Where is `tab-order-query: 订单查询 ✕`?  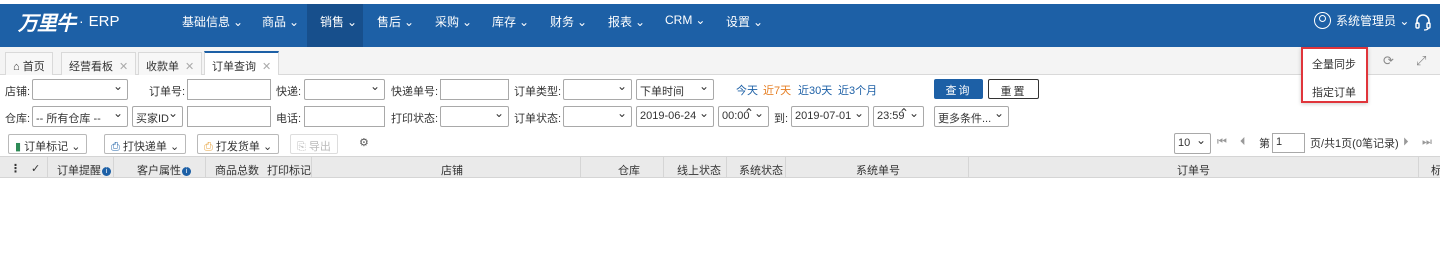 tab-order-query: 订单查询 ✕ is located at coordinates (242, 63).